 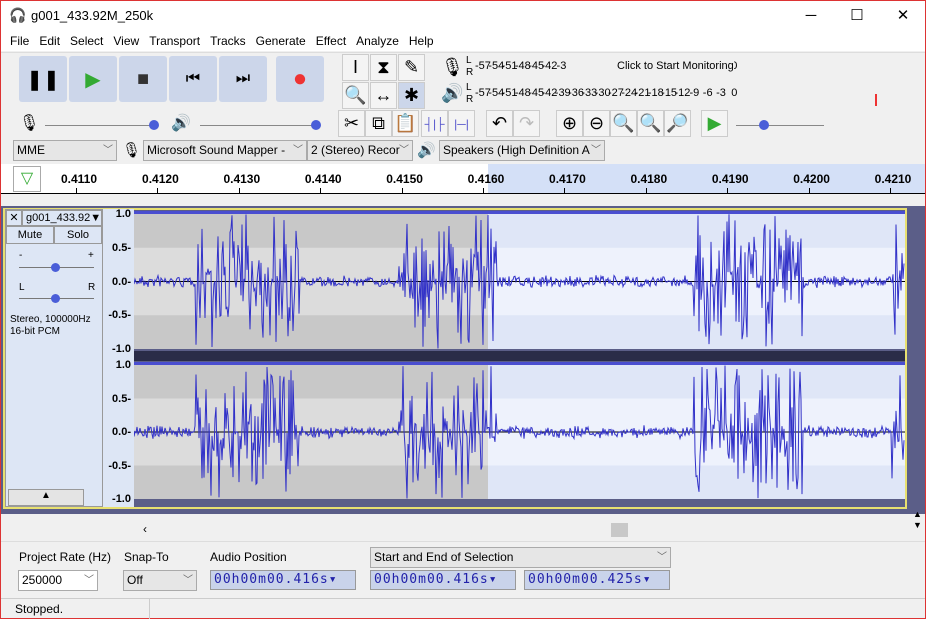 I want to click on ruler-tick-label: 0.4170, so click(x=567, y=179).